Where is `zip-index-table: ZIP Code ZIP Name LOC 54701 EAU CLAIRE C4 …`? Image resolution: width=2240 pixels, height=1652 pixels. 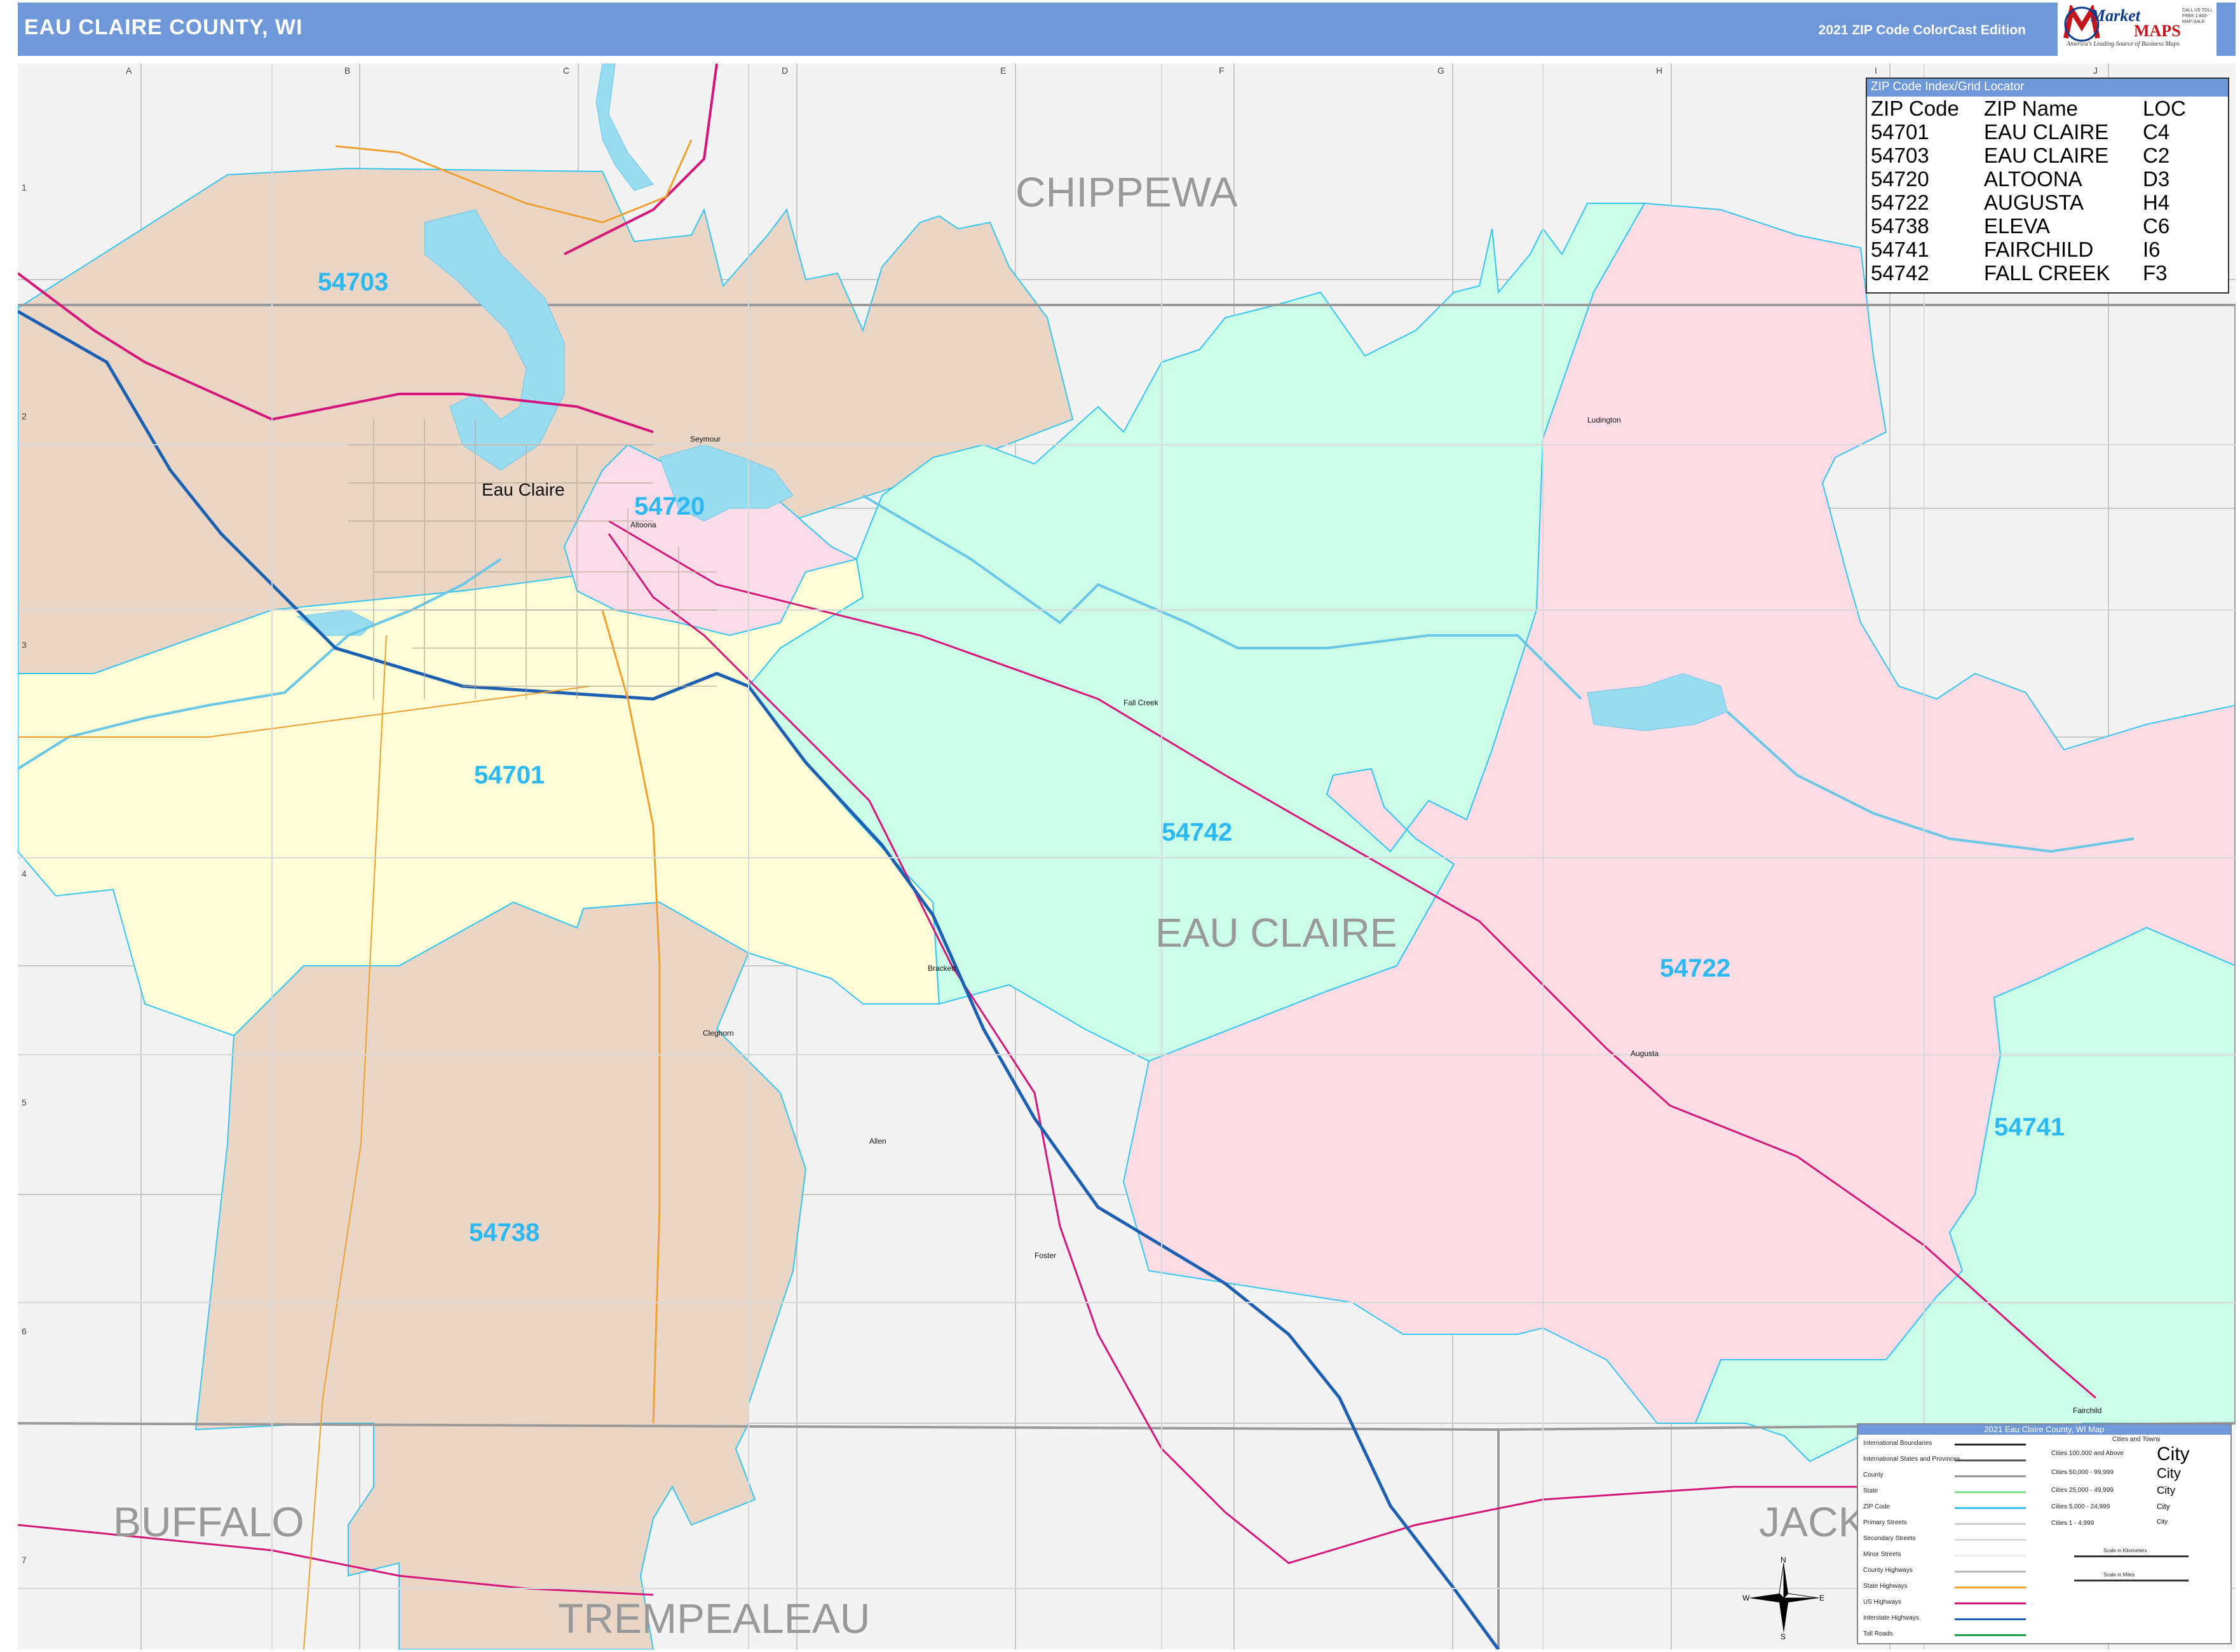
zip-index-table: ZIP Code ZIP Name LOC 54701 EAU CLAIRE C4 … is located at coordinates (2028, 191).